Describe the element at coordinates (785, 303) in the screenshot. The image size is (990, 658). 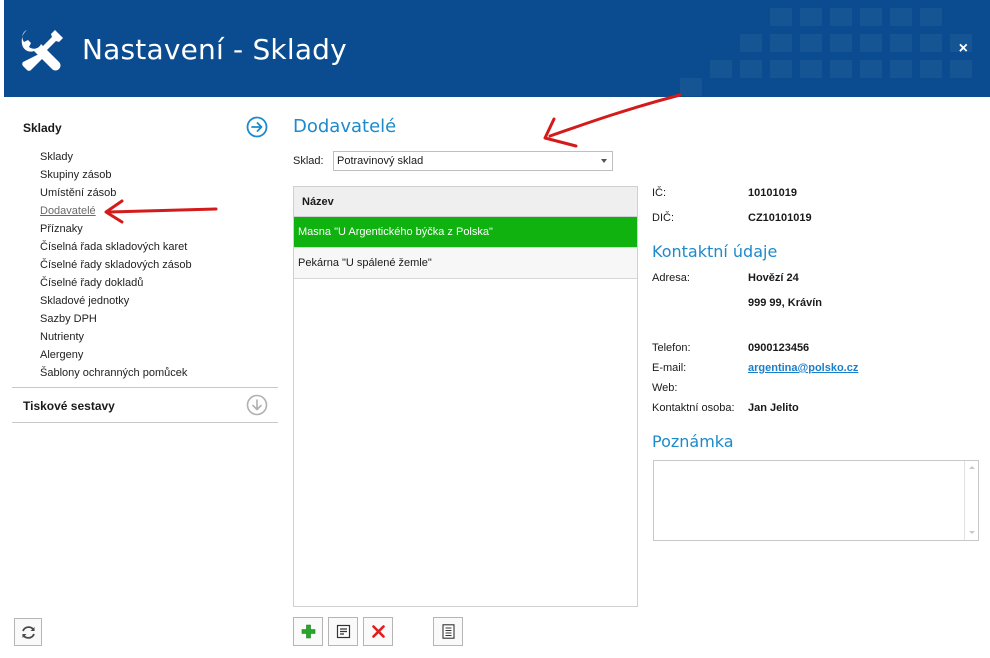
I see `adresa-line2: 999 99, Krávín` at that location.